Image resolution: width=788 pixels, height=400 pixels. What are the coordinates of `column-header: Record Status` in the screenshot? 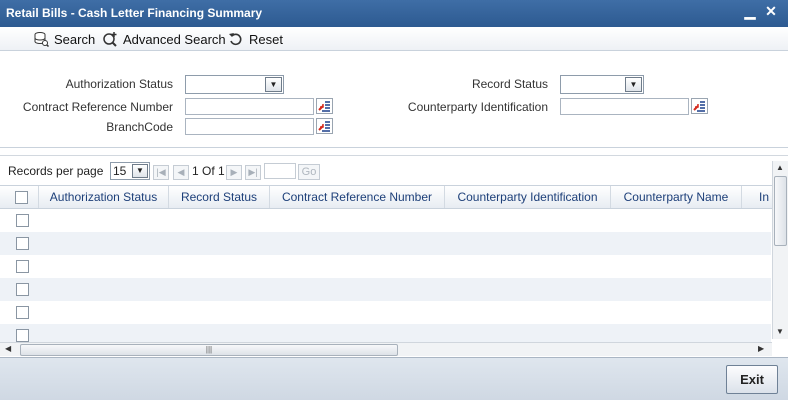 It's located at (219, 197).